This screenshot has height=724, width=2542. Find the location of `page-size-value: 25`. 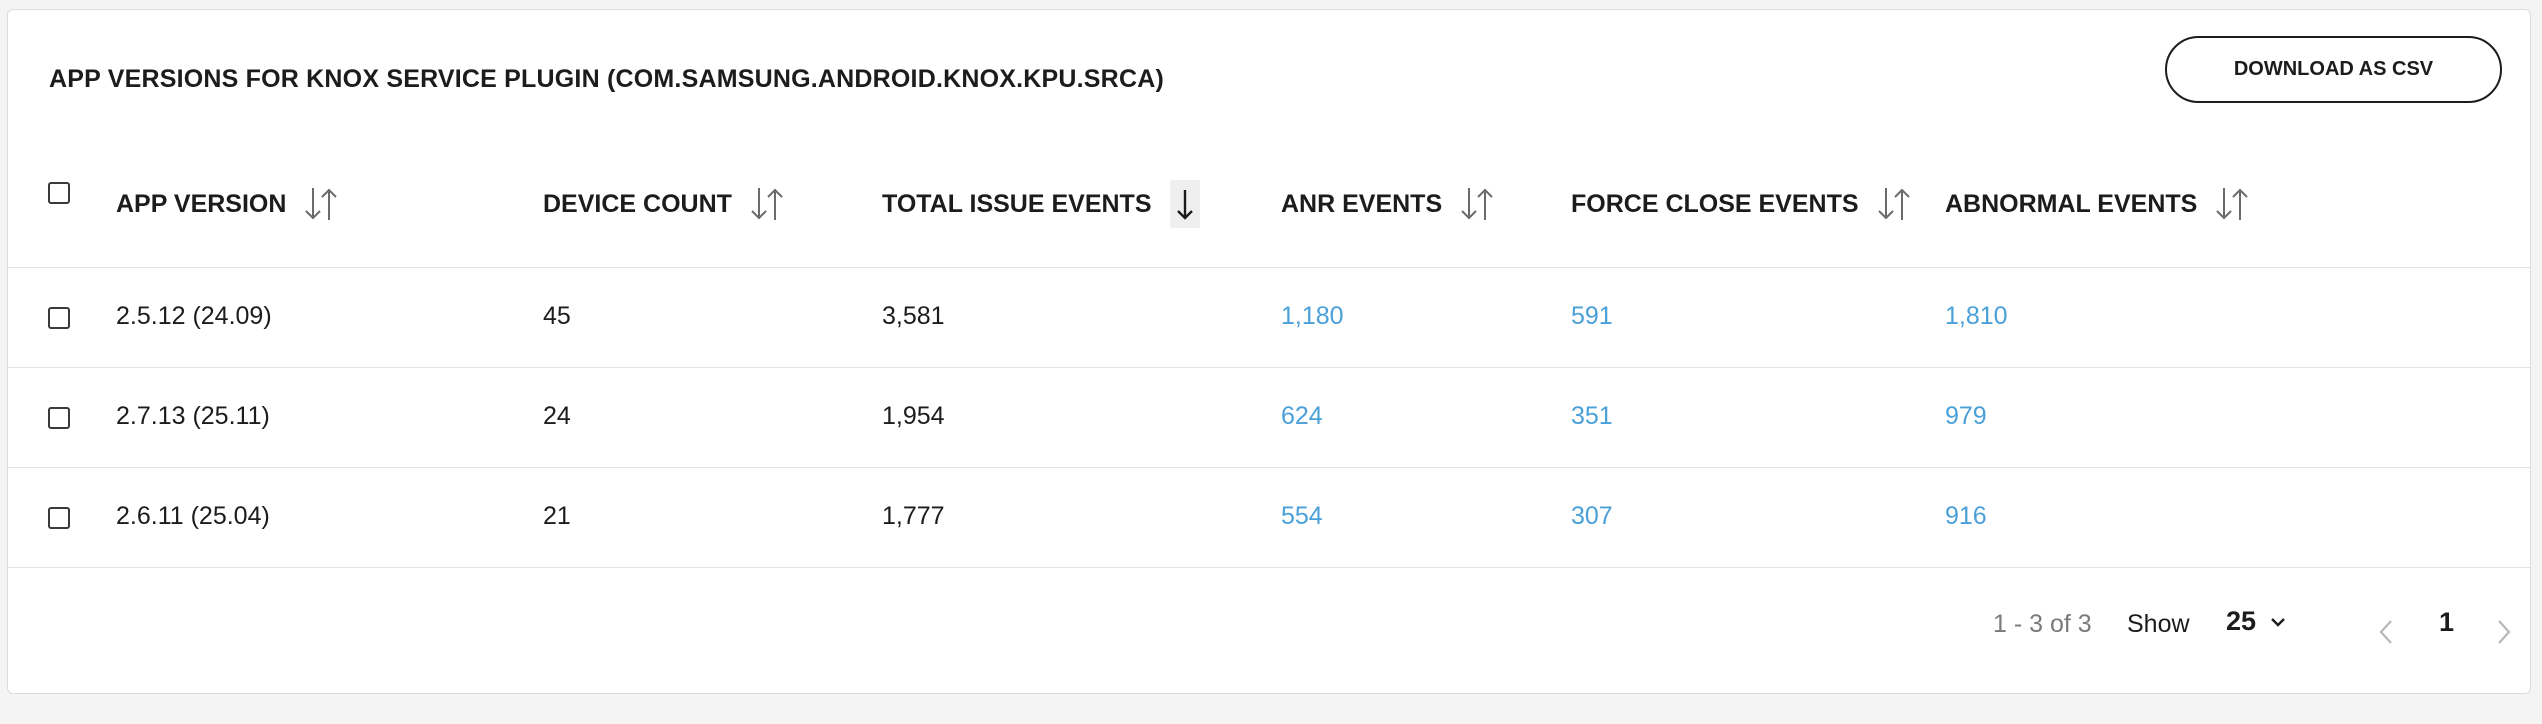

page-size-value: 25 is located at coordinates (2241, 621).